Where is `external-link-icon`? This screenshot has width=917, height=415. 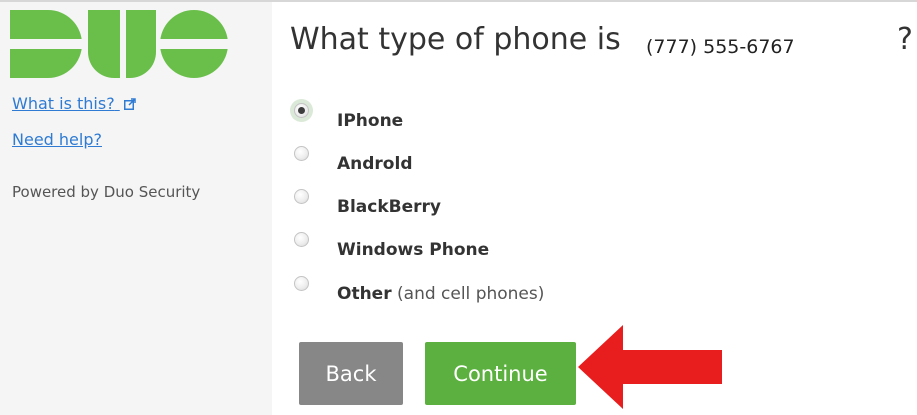
external-link-icon is located at coordinates (129, 104).